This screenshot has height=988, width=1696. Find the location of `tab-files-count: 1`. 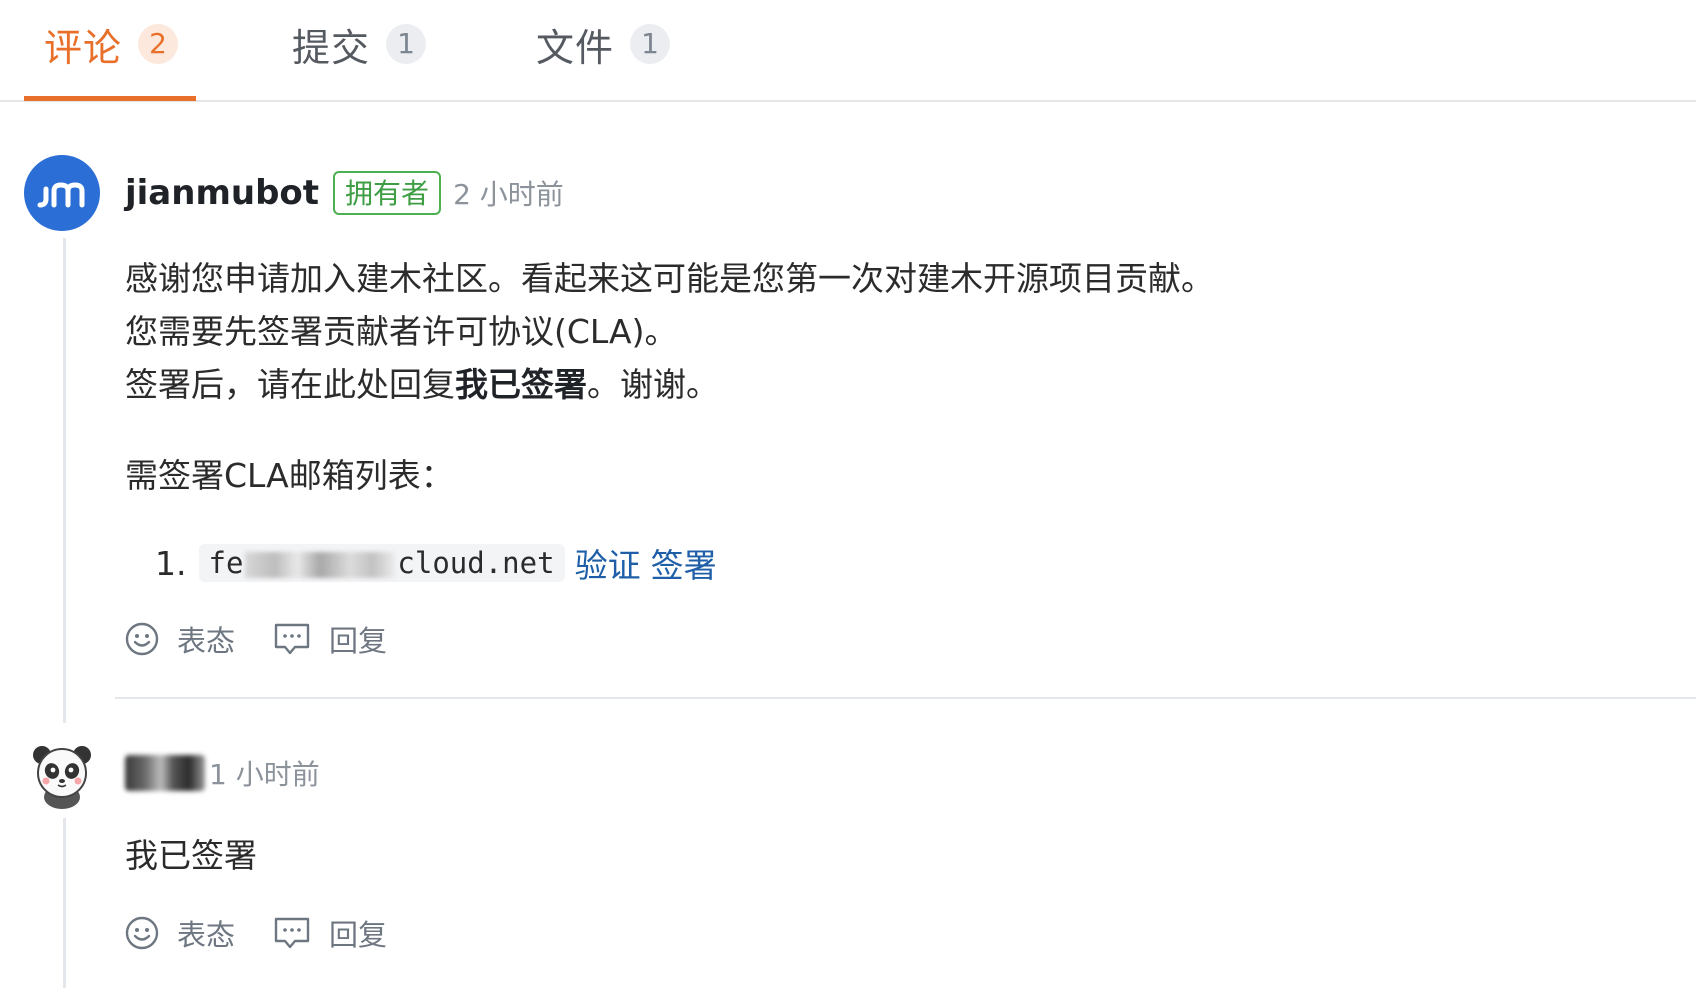

tab-files-count: 1 is located at coordinates (650, 44).